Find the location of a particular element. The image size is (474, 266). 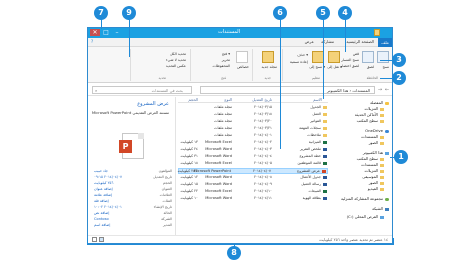

large-icons-view-icon is located at coordinates (101, 239).